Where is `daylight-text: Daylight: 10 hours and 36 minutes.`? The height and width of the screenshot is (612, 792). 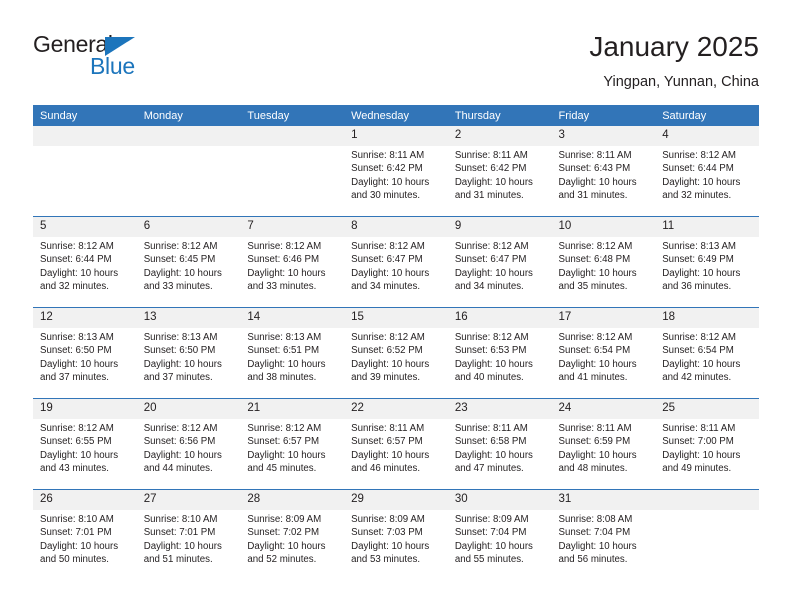 daylight-text: Daylight: 10 hours and 36 minutes. is located at coordinates (701, 280).